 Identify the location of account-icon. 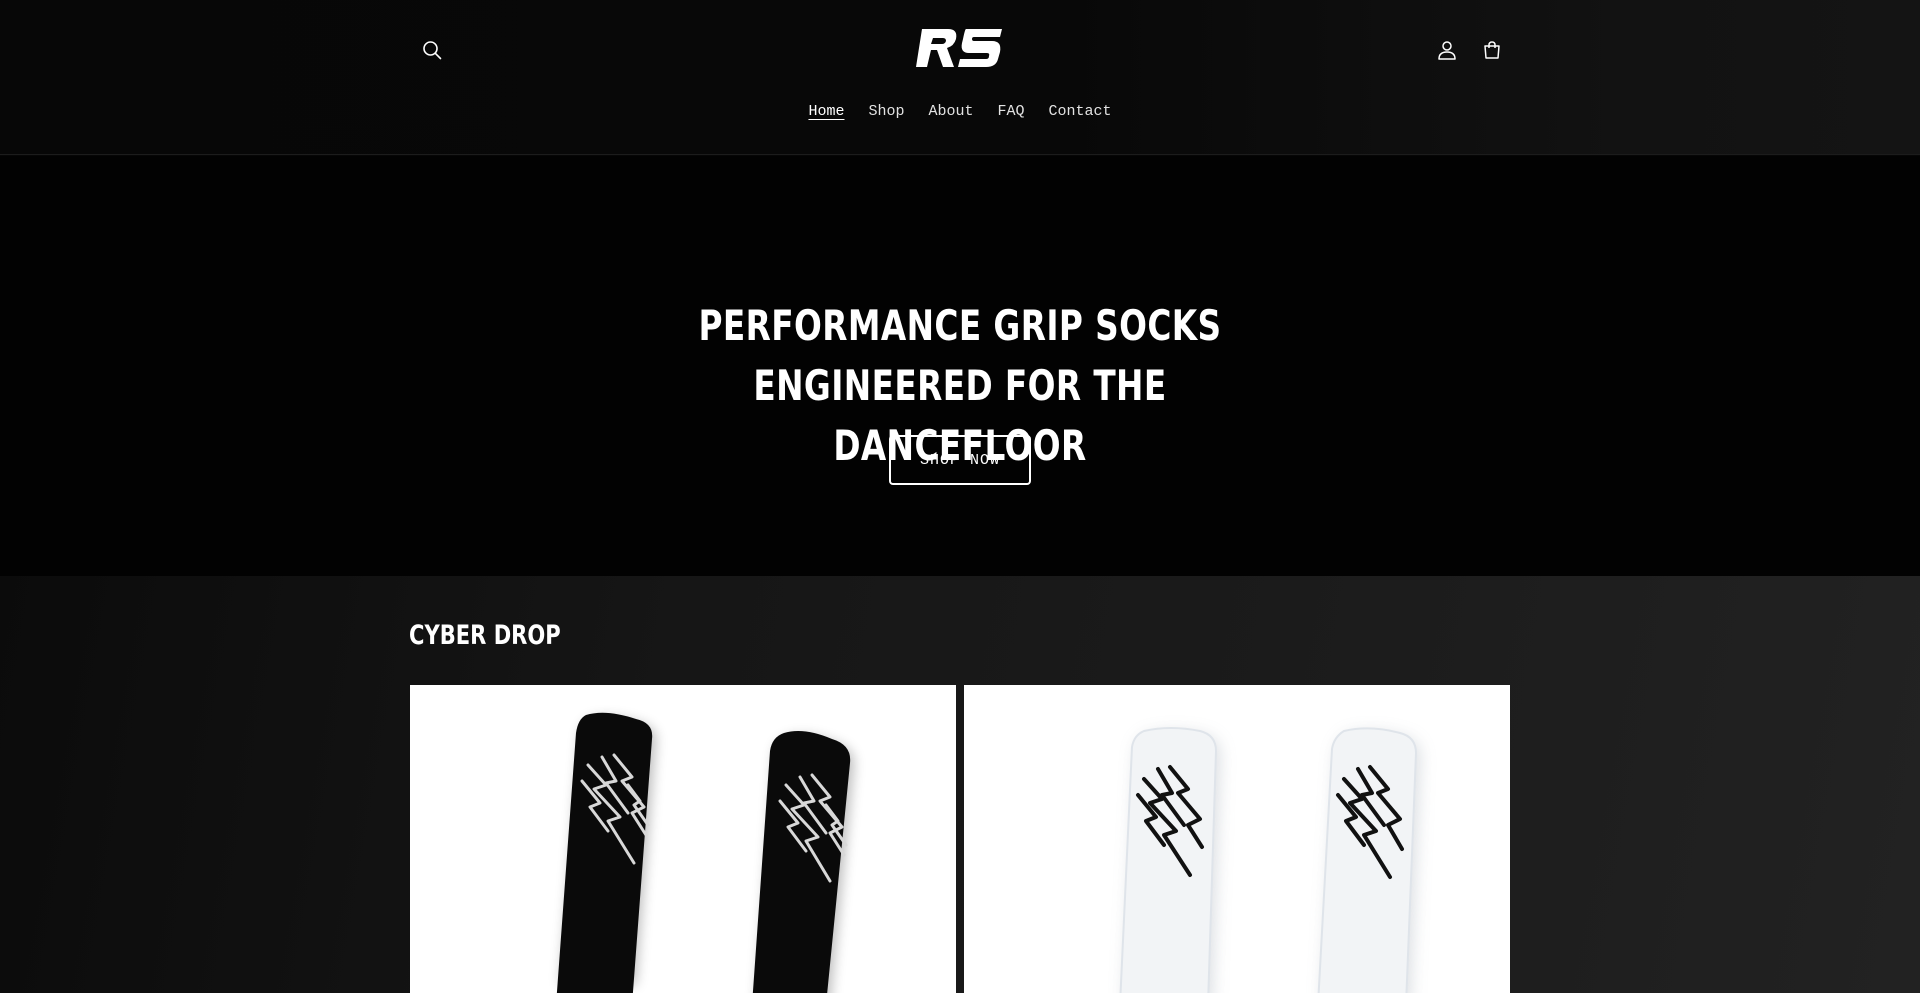
(1447, 50).